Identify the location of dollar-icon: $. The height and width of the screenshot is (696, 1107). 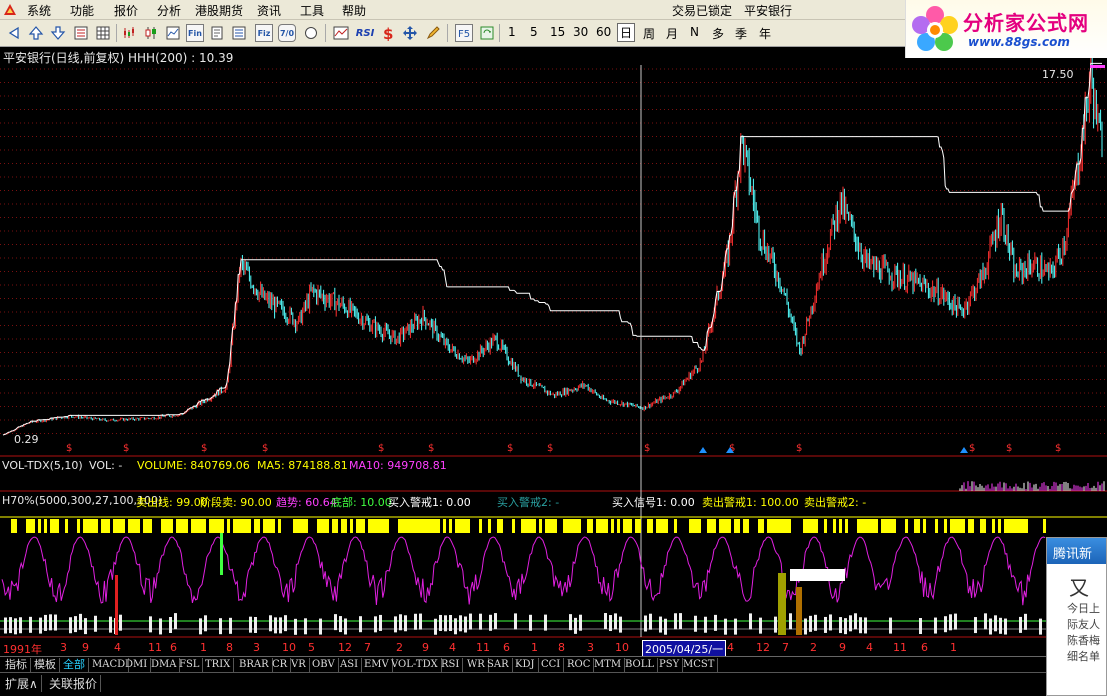
(388, 33).